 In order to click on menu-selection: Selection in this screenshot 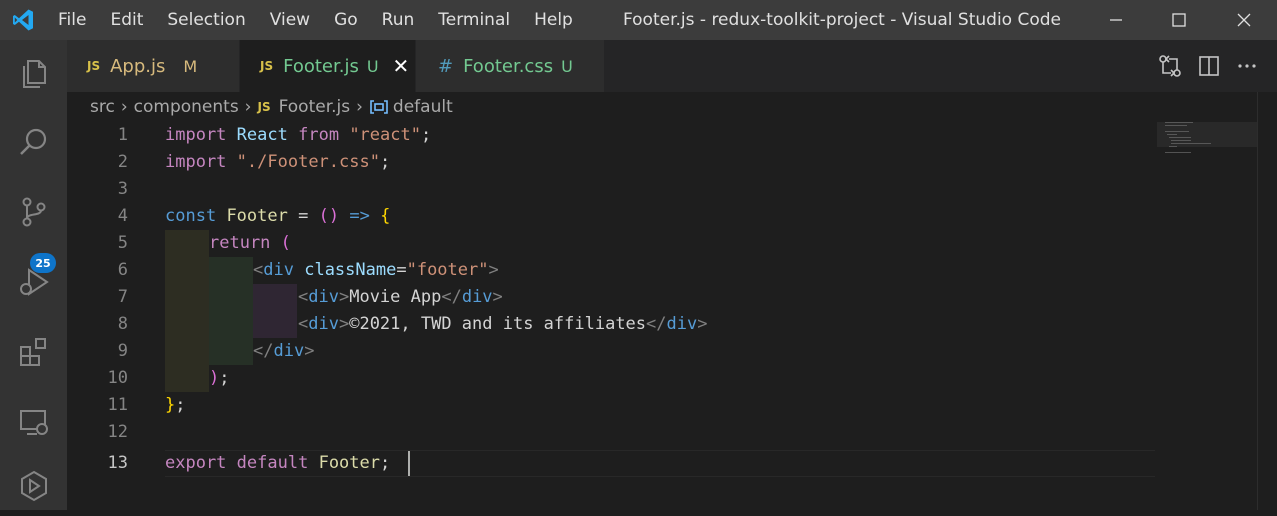, I will do `click(206, 20)`.